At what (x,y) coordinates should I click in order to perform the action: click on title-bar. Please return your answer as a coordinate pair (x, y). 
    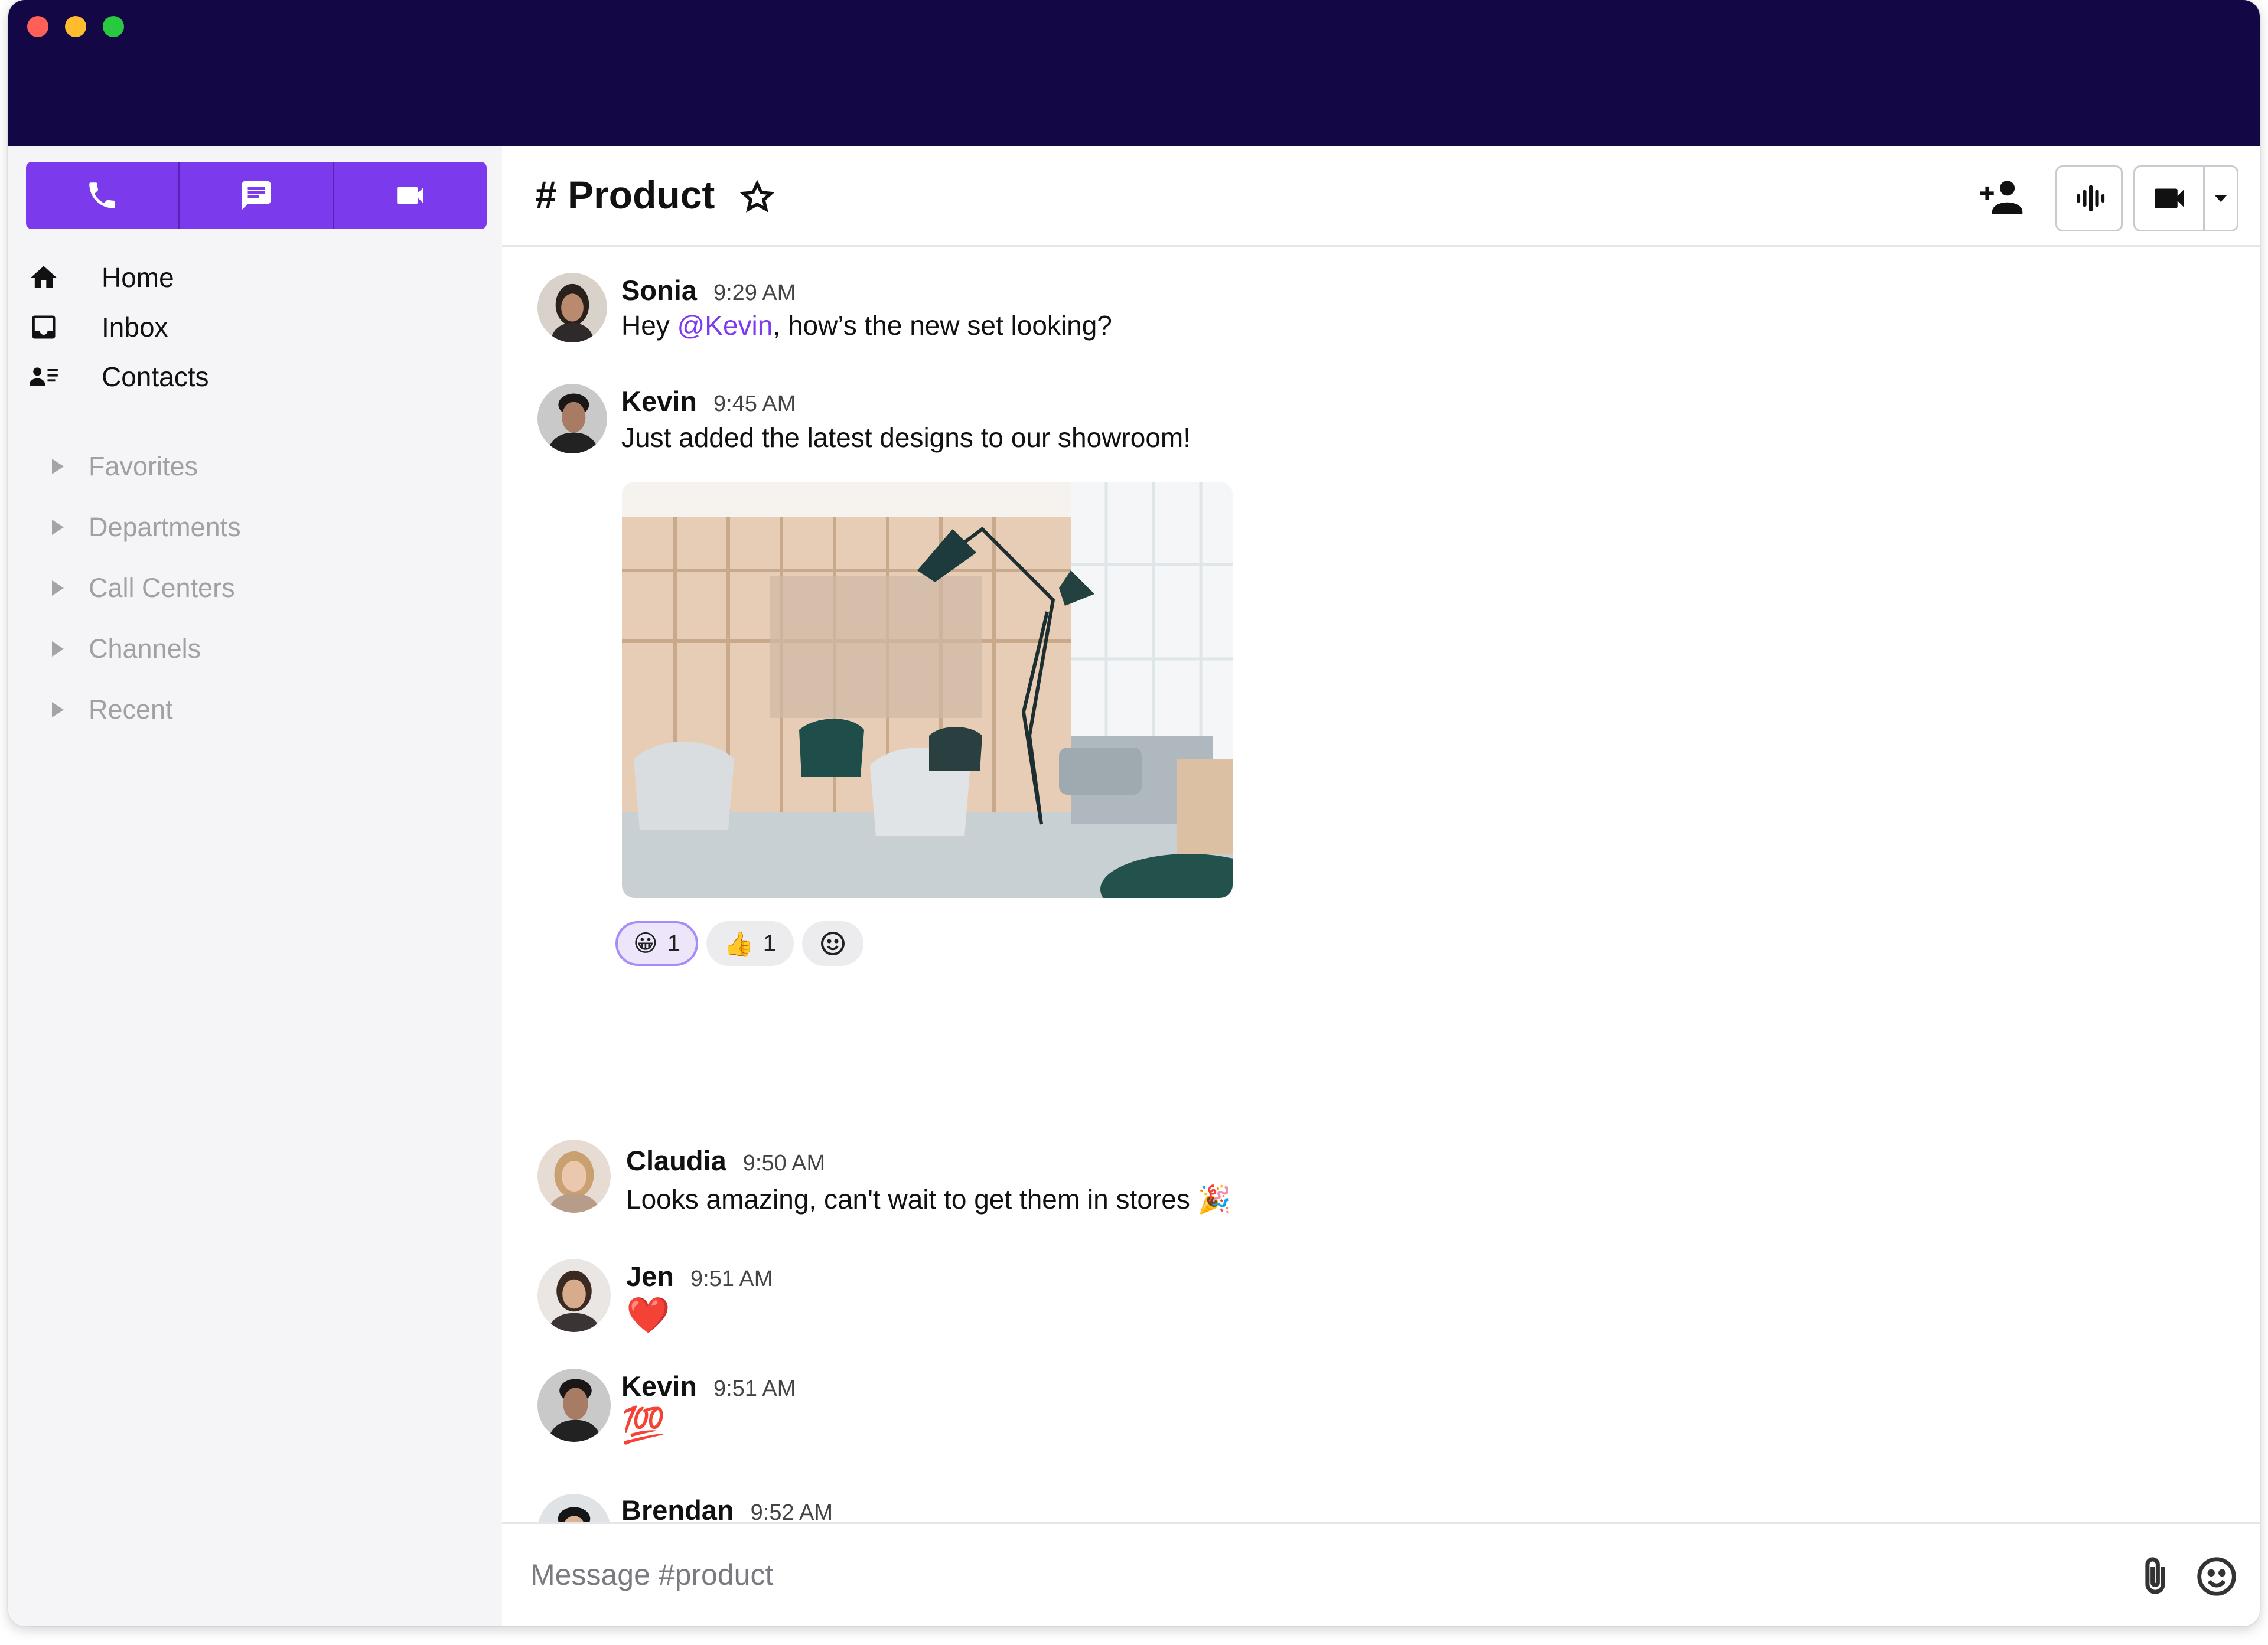
    Looking at the image, I should click on (1134, 73).